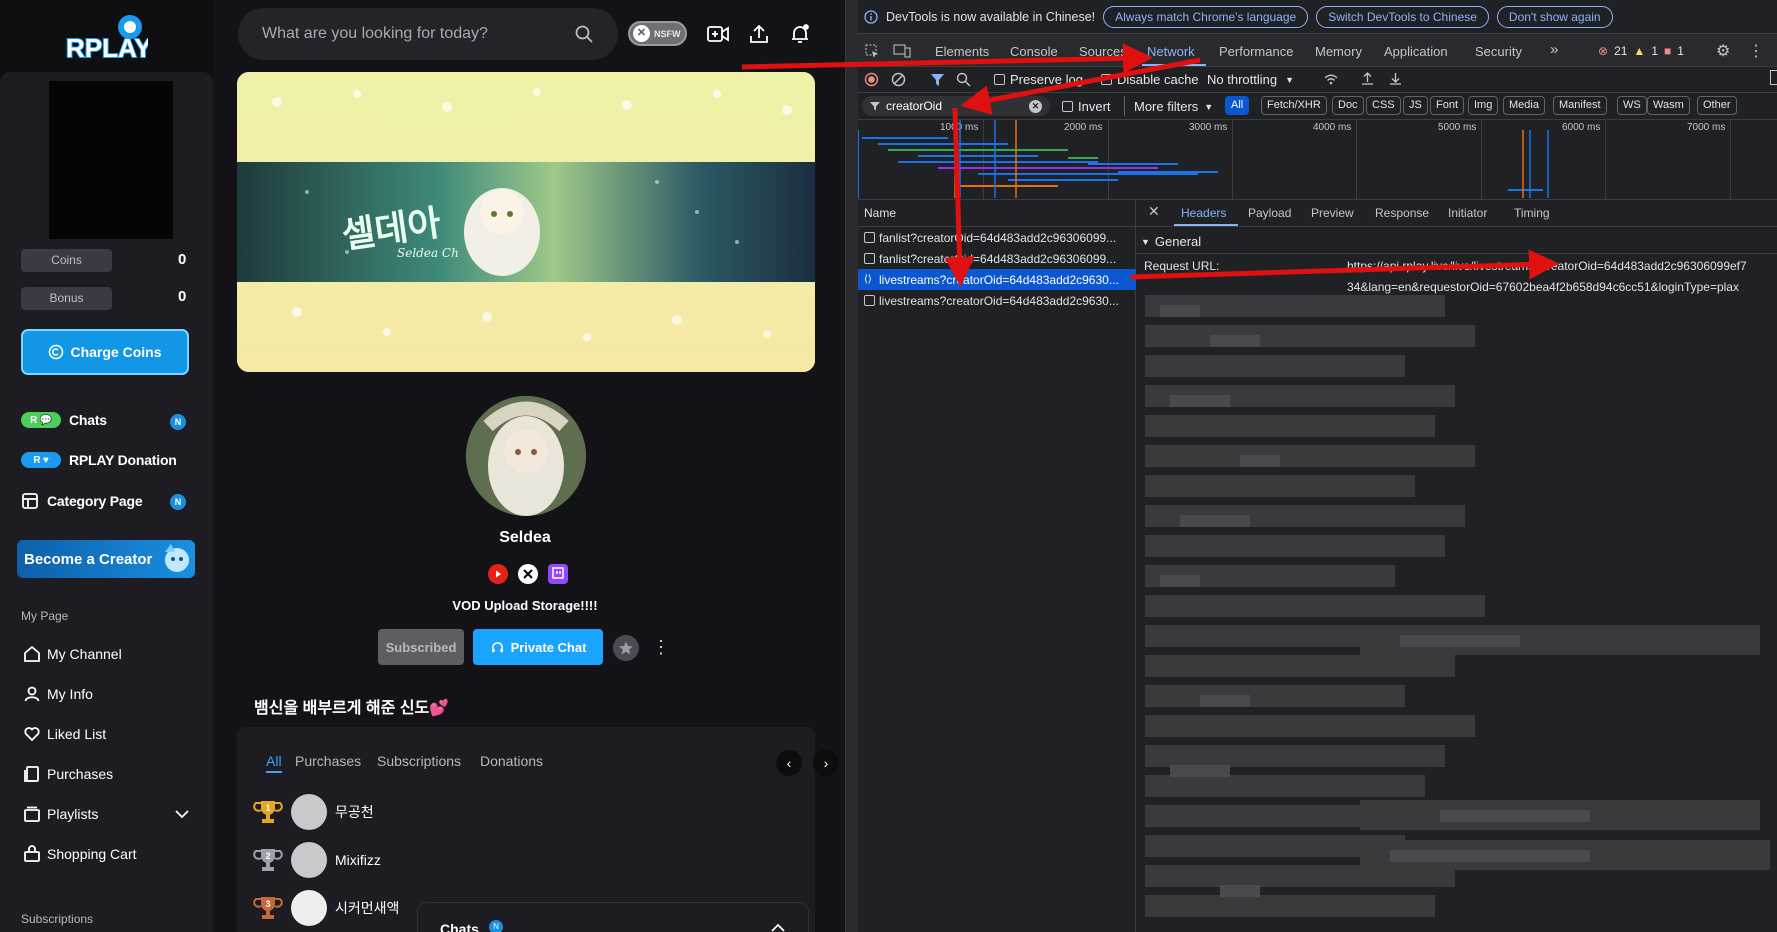 This screenshot has height=932, width=1777. What do you see at coordinates (657, 33) in the screenshot?
I see `nsfw-toggle: ✕ NSFW` at bounding box center [657, 33].